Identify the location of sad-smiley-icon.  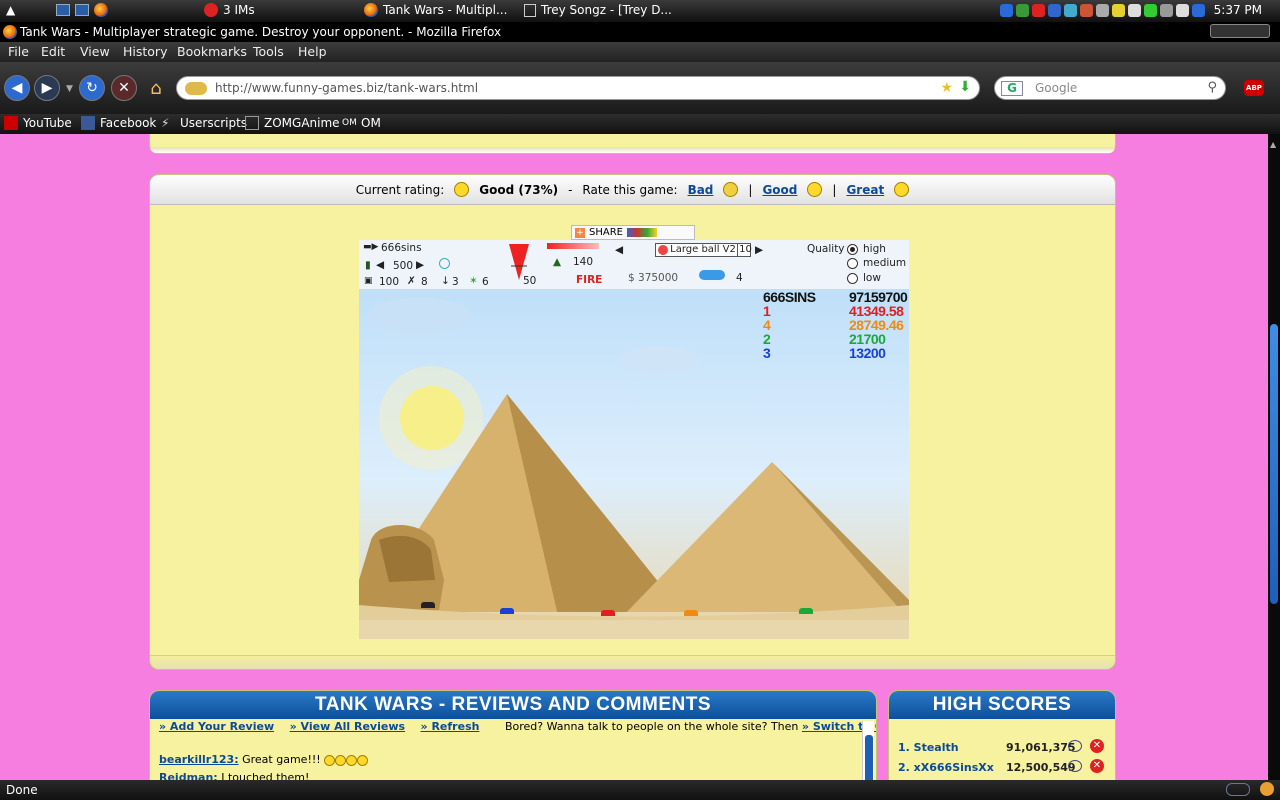
(731, 189).